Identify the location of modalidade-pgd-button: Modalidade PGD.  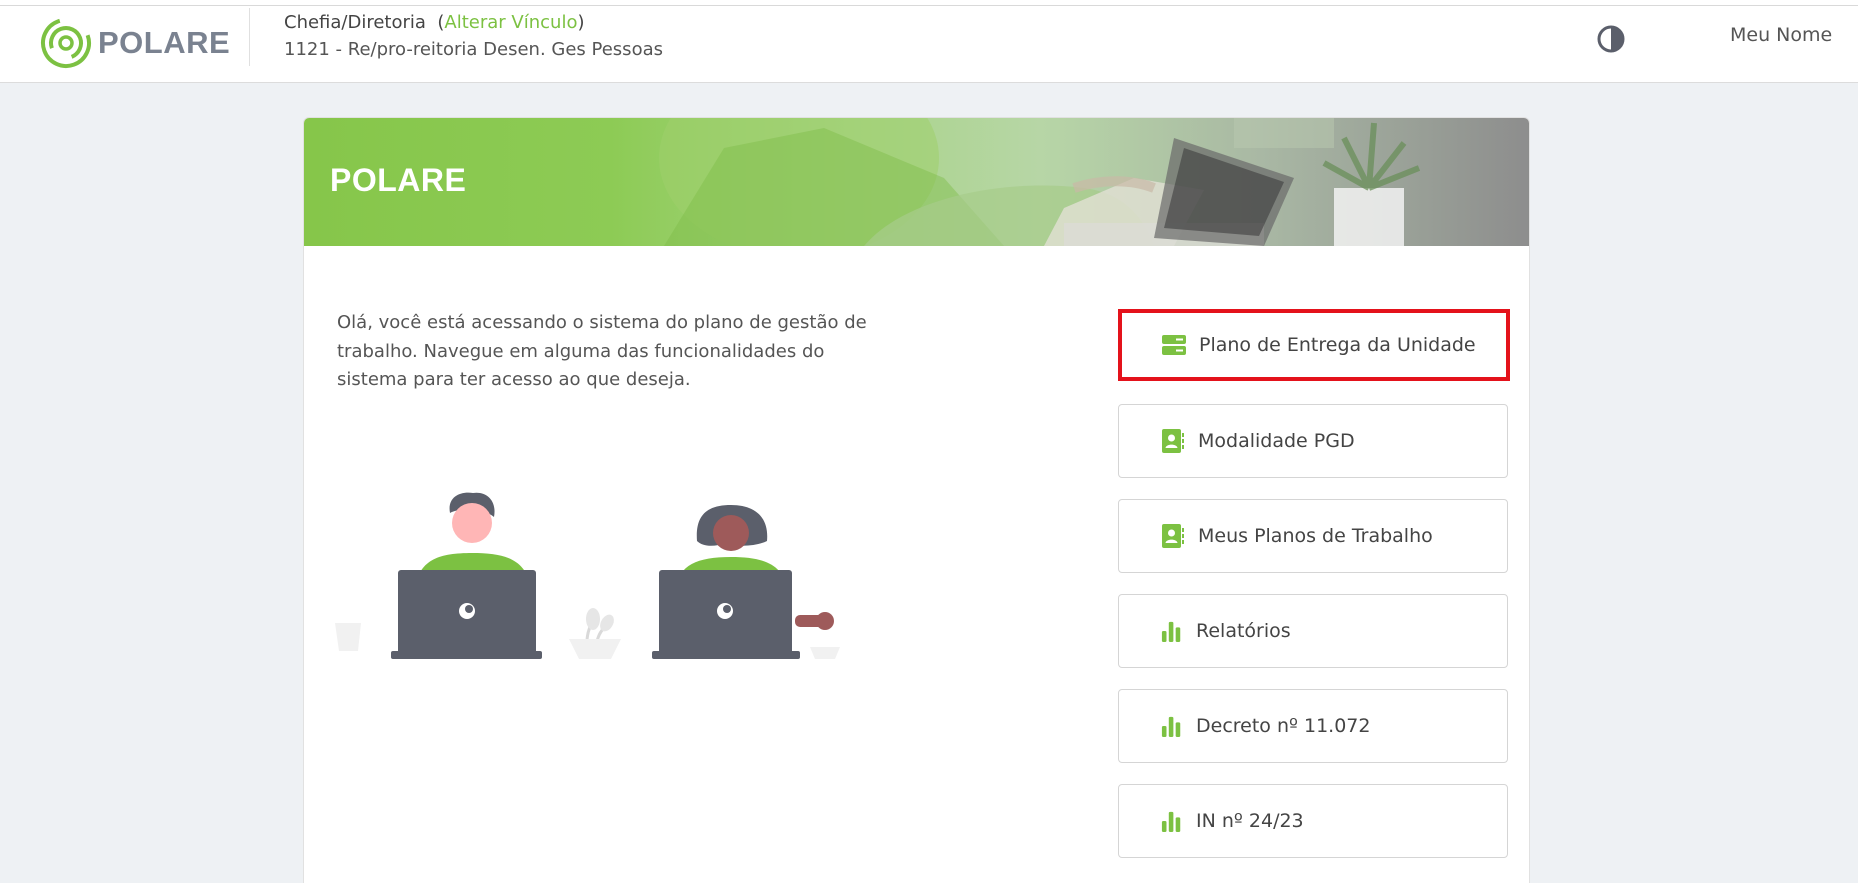
(1313, 441).